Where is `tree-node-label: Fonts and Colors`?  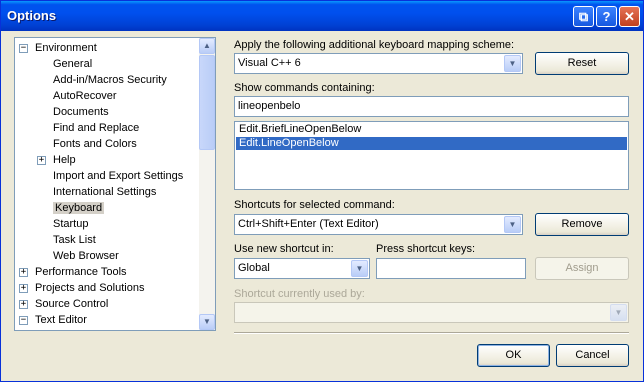
tree-node-label: Fonts and Colors is located at coordinates (95, 144).